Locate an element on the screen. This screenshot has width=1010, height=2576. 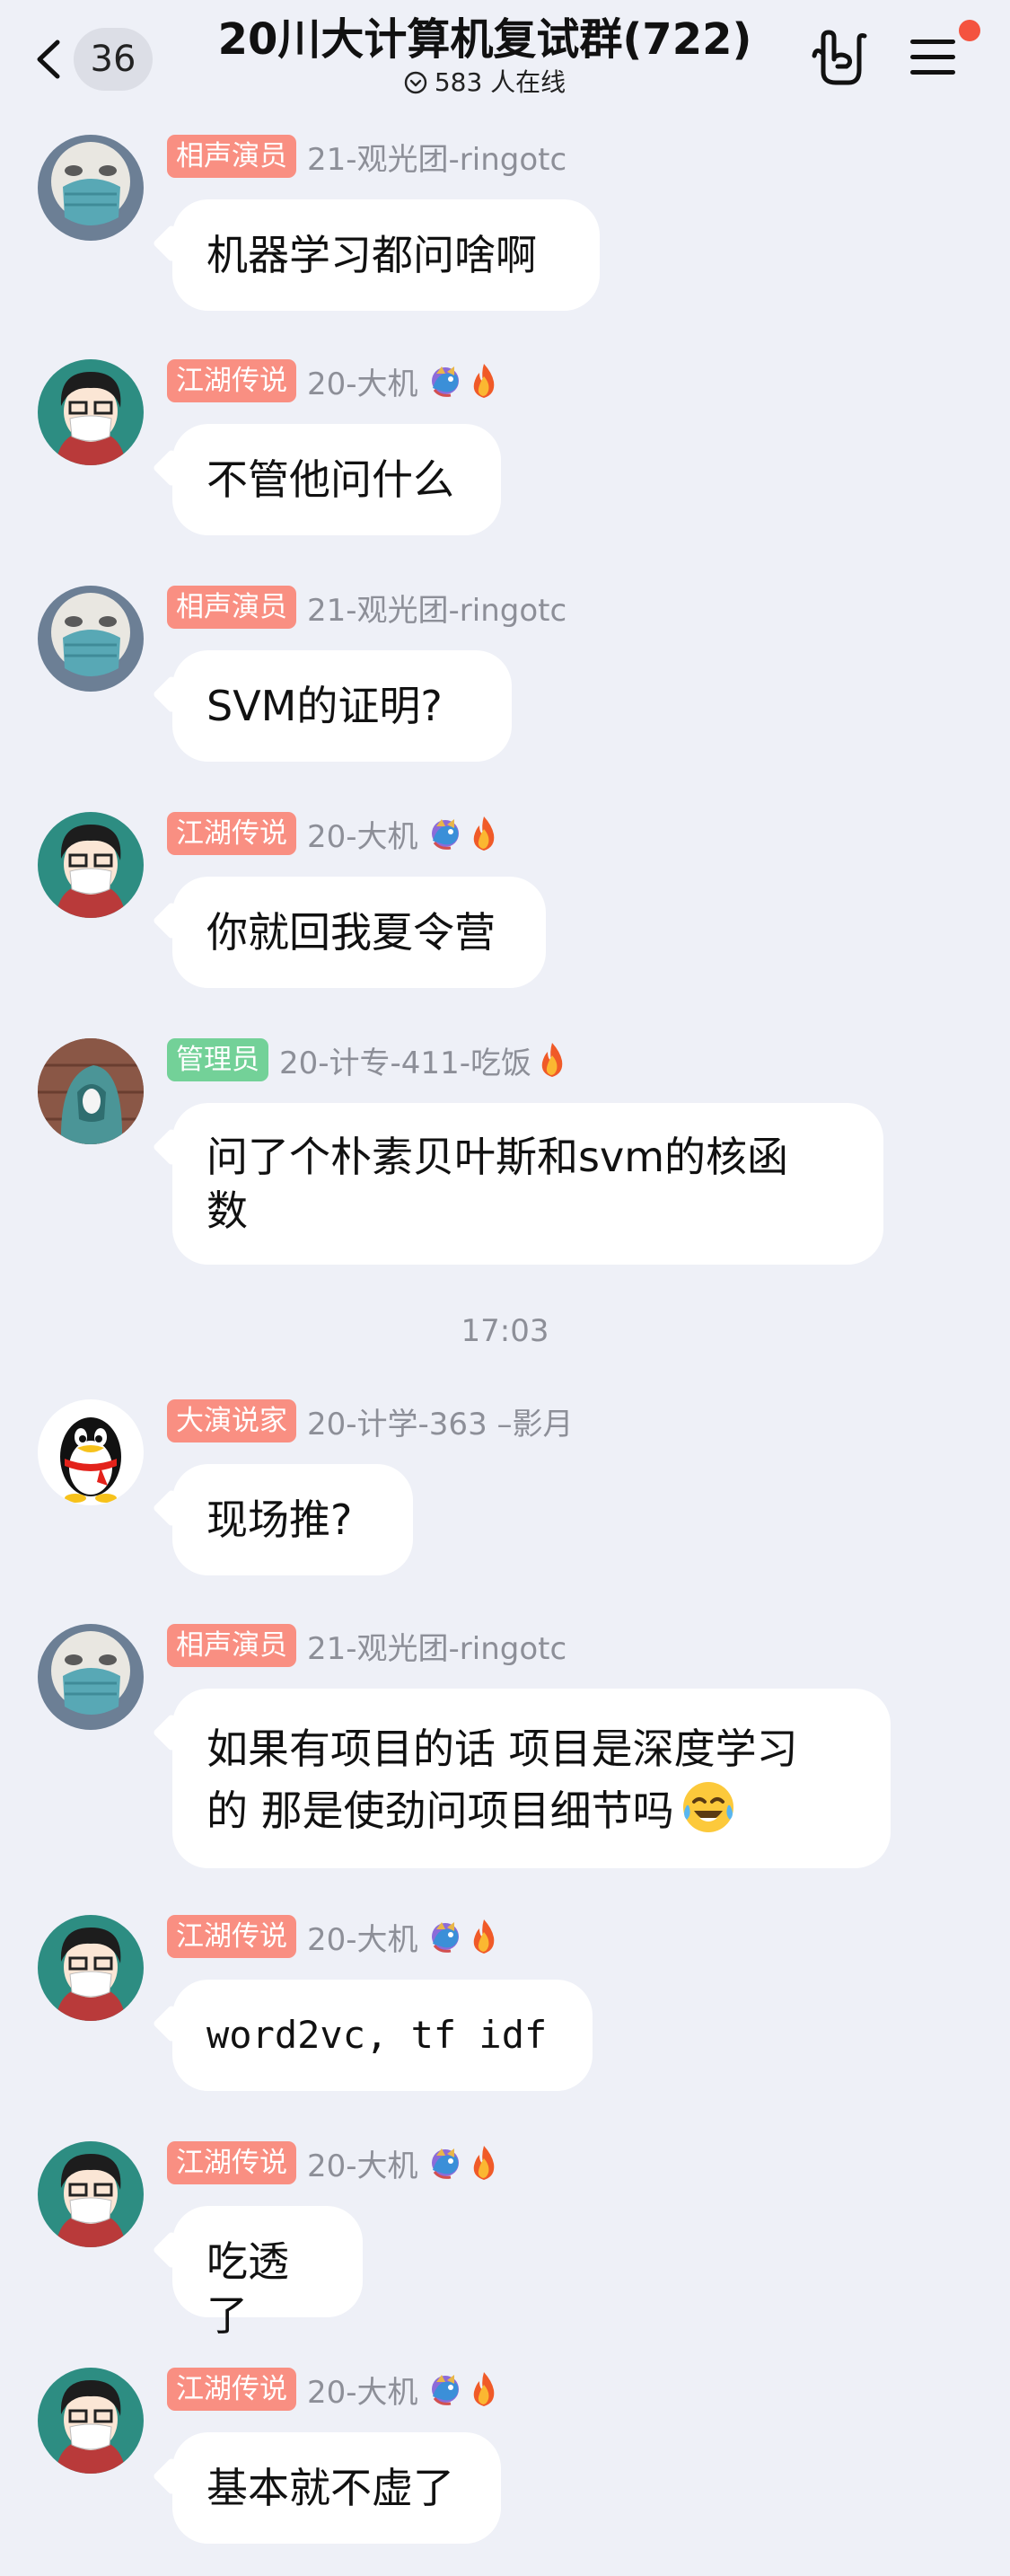
back-button: 36 is located at coordinates (97, 59).